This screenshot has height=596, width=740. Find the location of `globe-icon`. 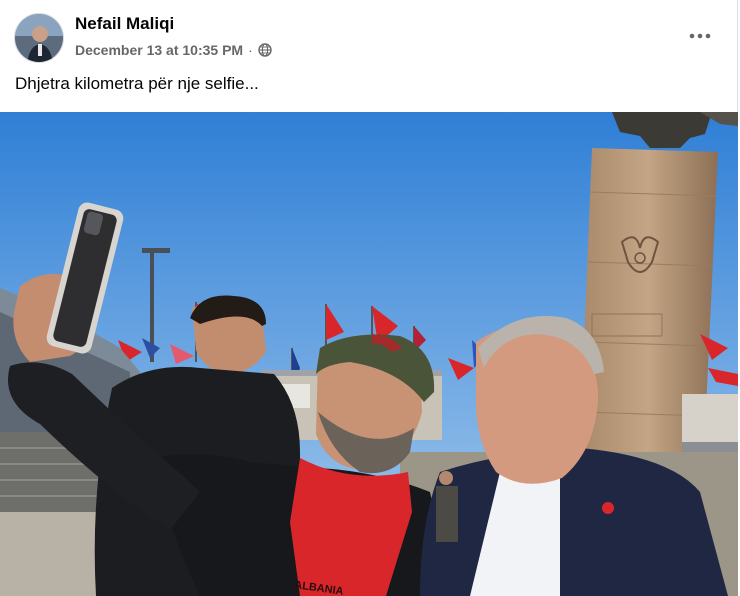

globe-icon is located at coordinates (265, 50).